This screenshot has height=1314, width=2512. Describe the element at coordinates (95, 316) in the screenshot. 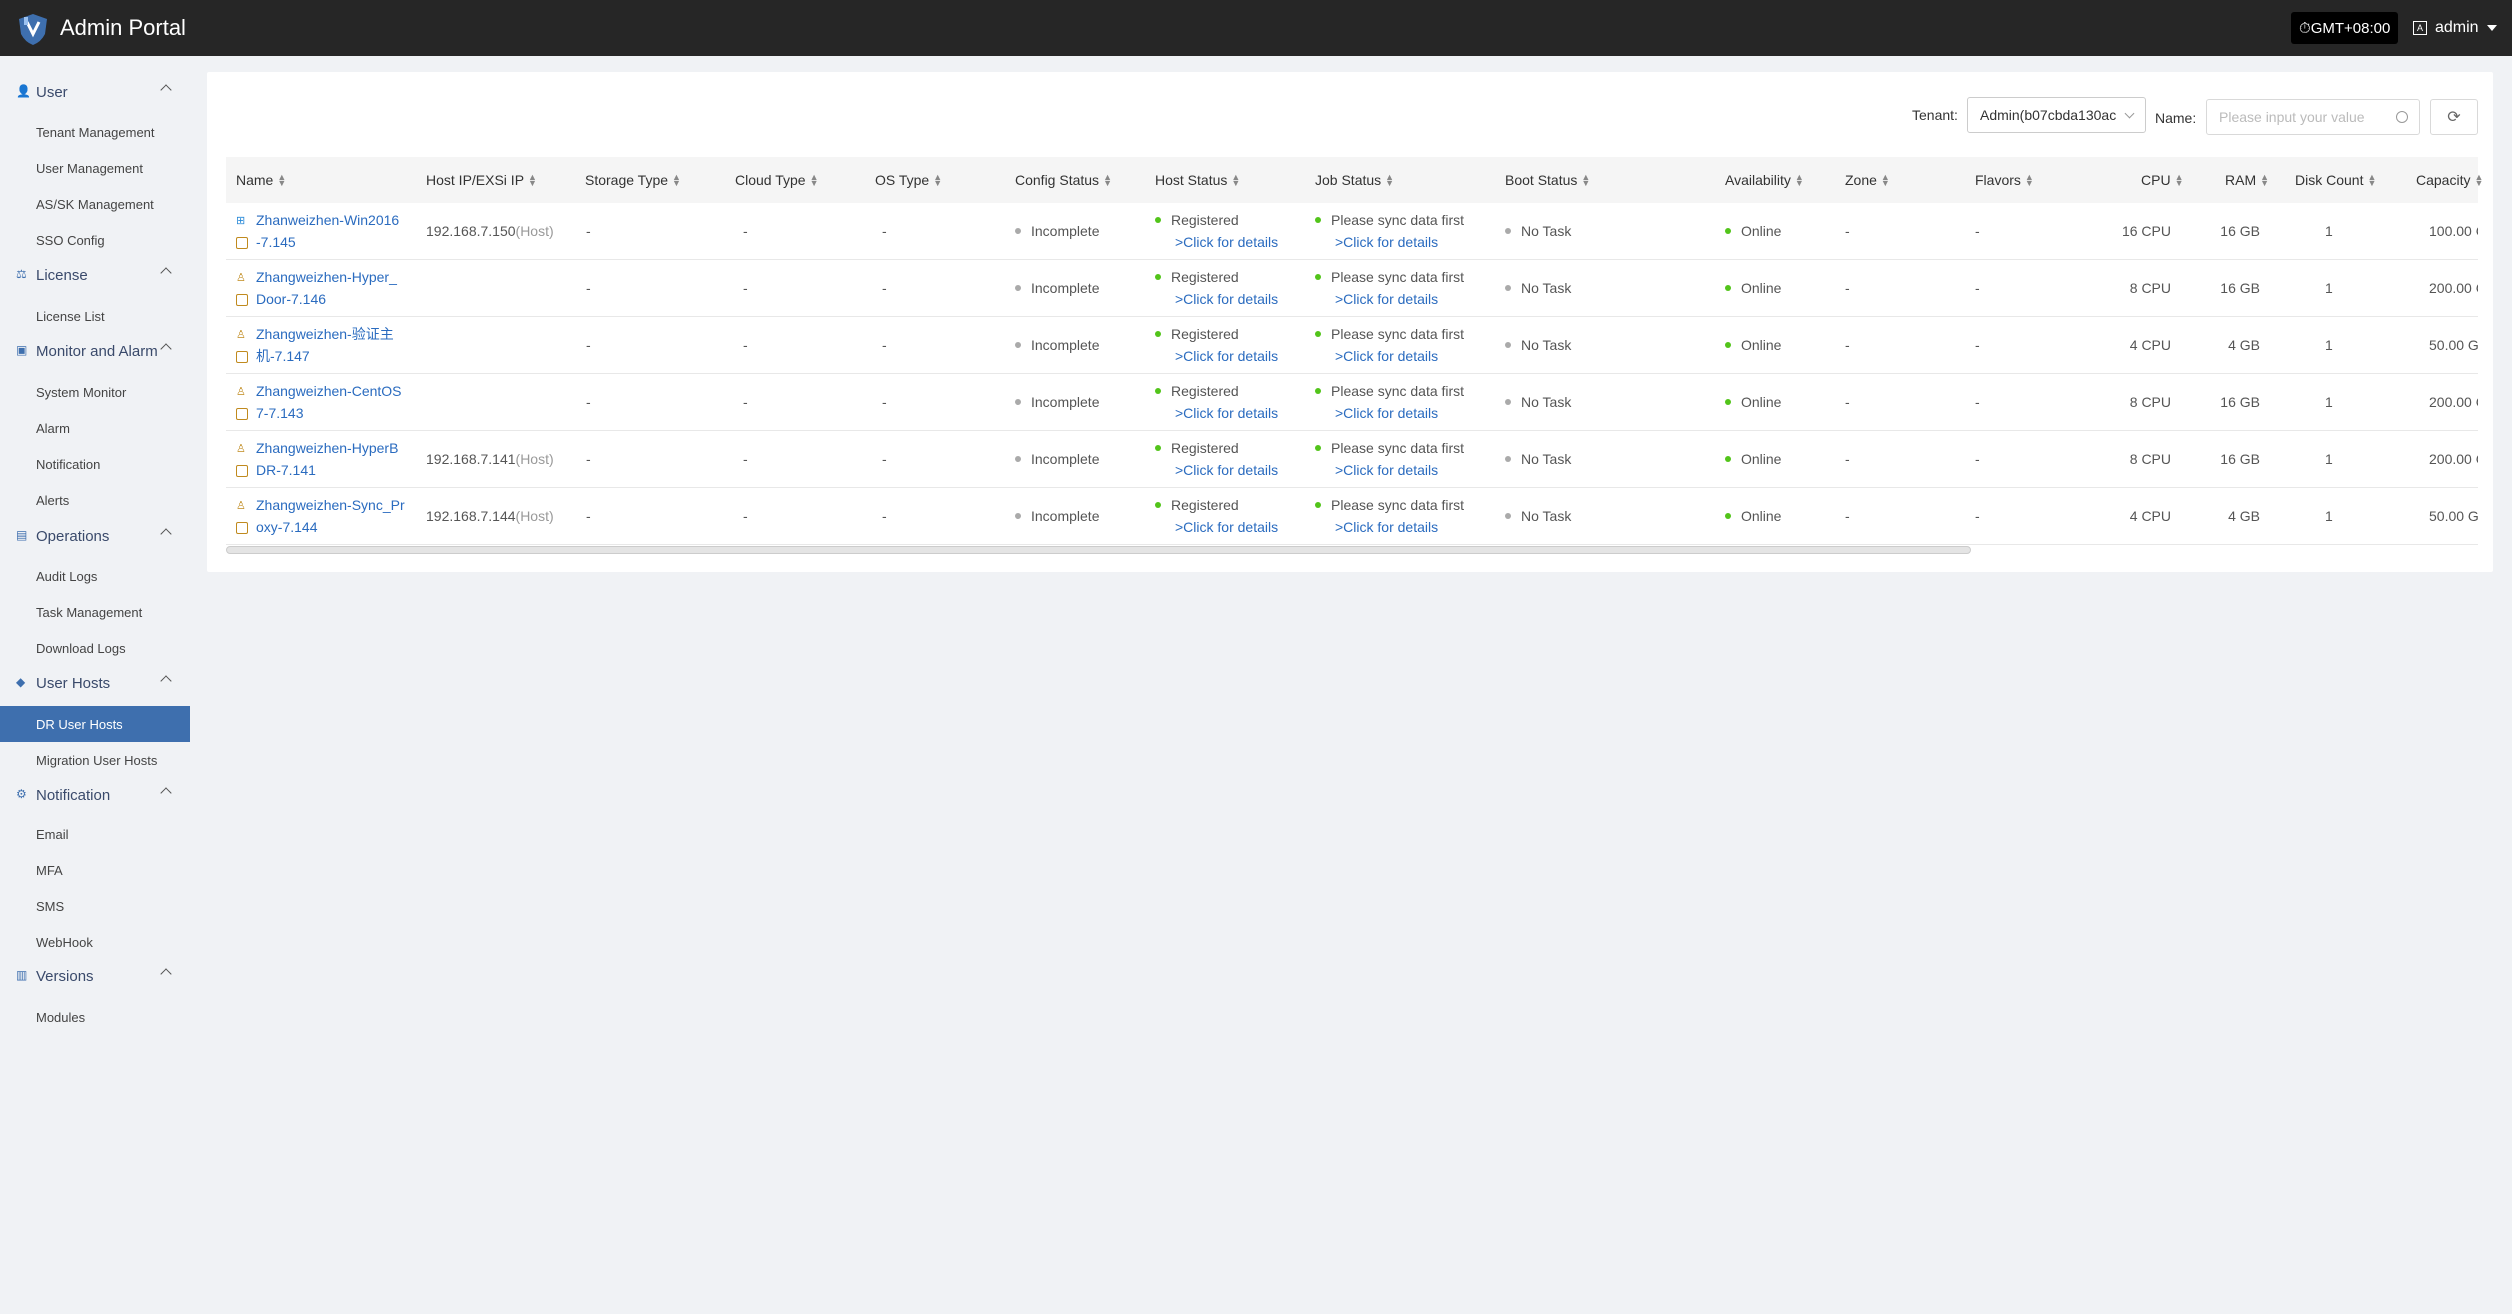

I see `sidebar-item-license-list: License List` at that location.